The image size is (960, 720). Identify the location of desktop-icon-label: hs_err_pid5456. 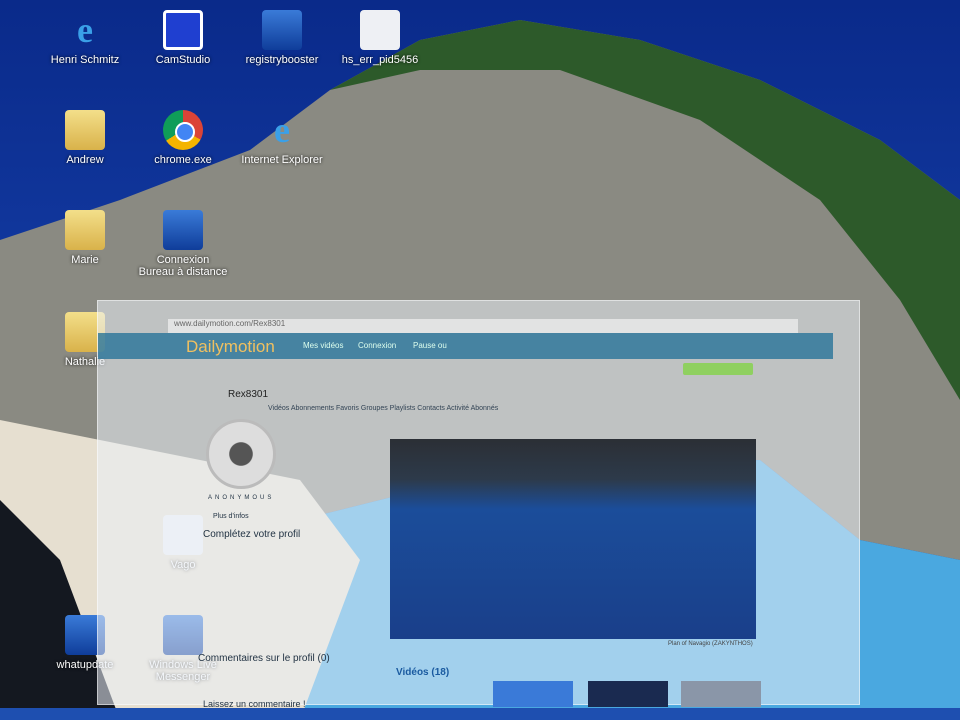
(380, 60).